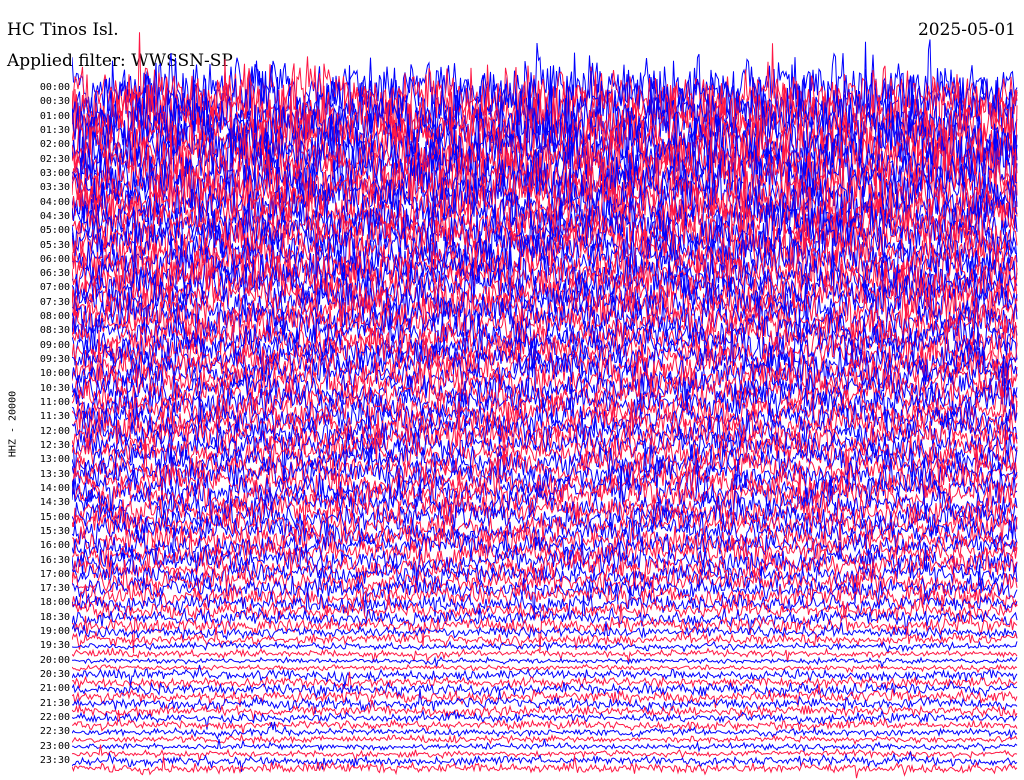 This screenshot has width=1024, height=780. Describe the element at coordinates (54, 130) in the screenshot. I see `time-label-0130: 01:30` at that location.